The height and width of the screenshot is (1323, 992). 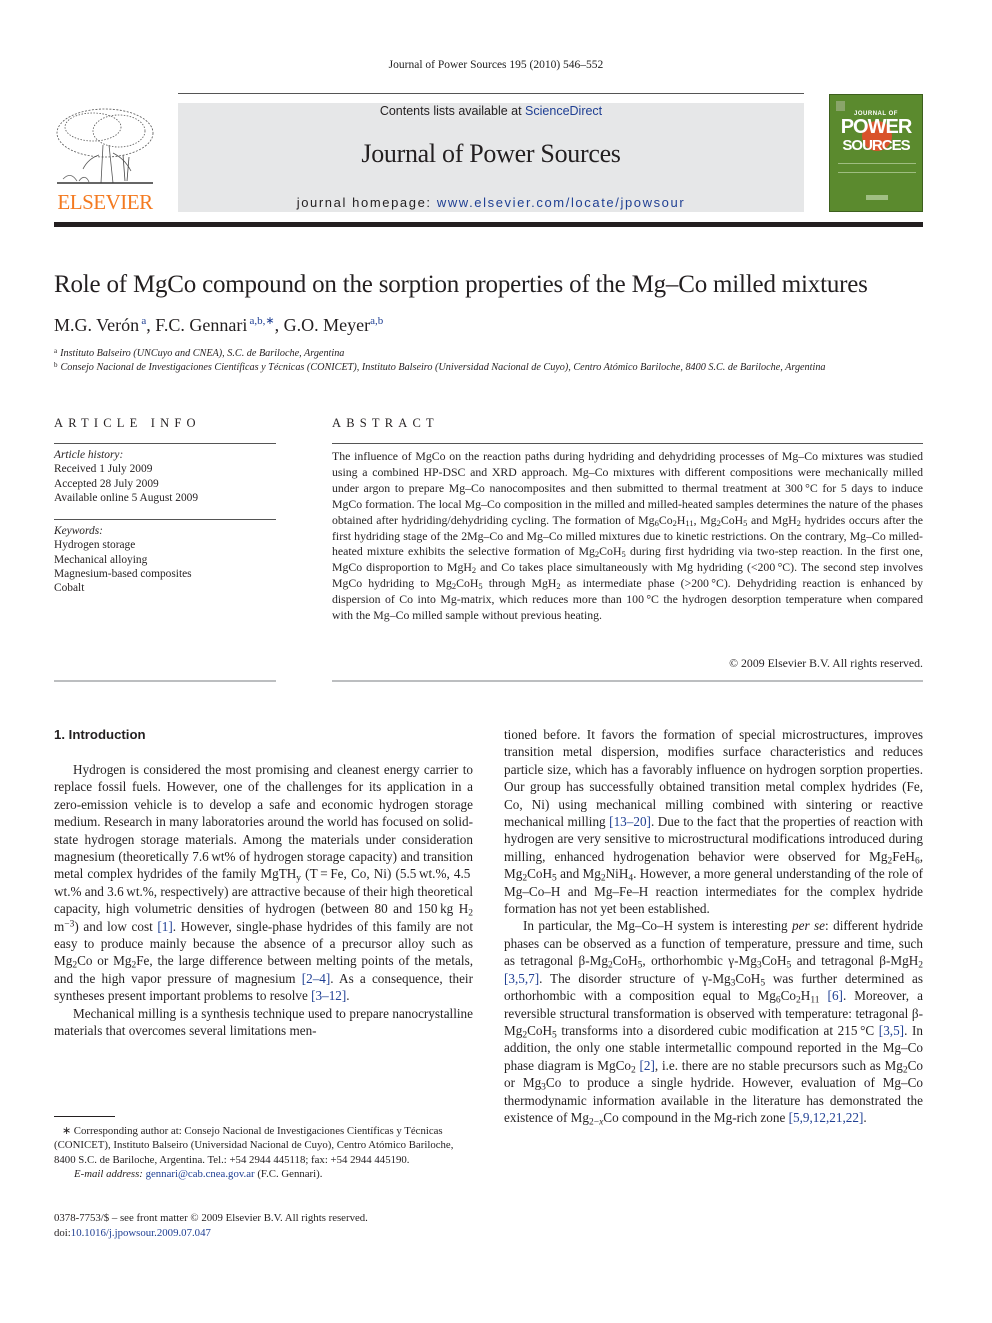 What do you see at coordinates (316, 978) in the screenshot?
I see `citation-link: [2–4]` at bounding box center [316, 978].